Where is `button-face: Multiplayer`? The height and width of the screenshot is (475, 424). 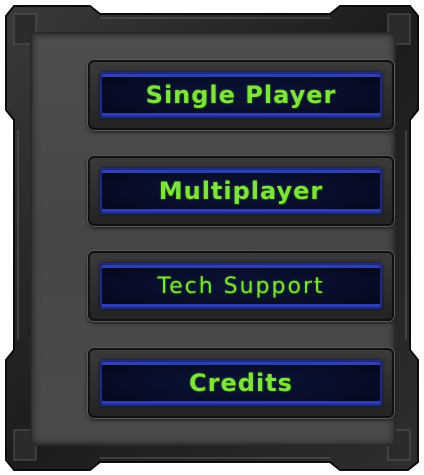
button-face: Multiplayer is located at coordinates (241, 191).